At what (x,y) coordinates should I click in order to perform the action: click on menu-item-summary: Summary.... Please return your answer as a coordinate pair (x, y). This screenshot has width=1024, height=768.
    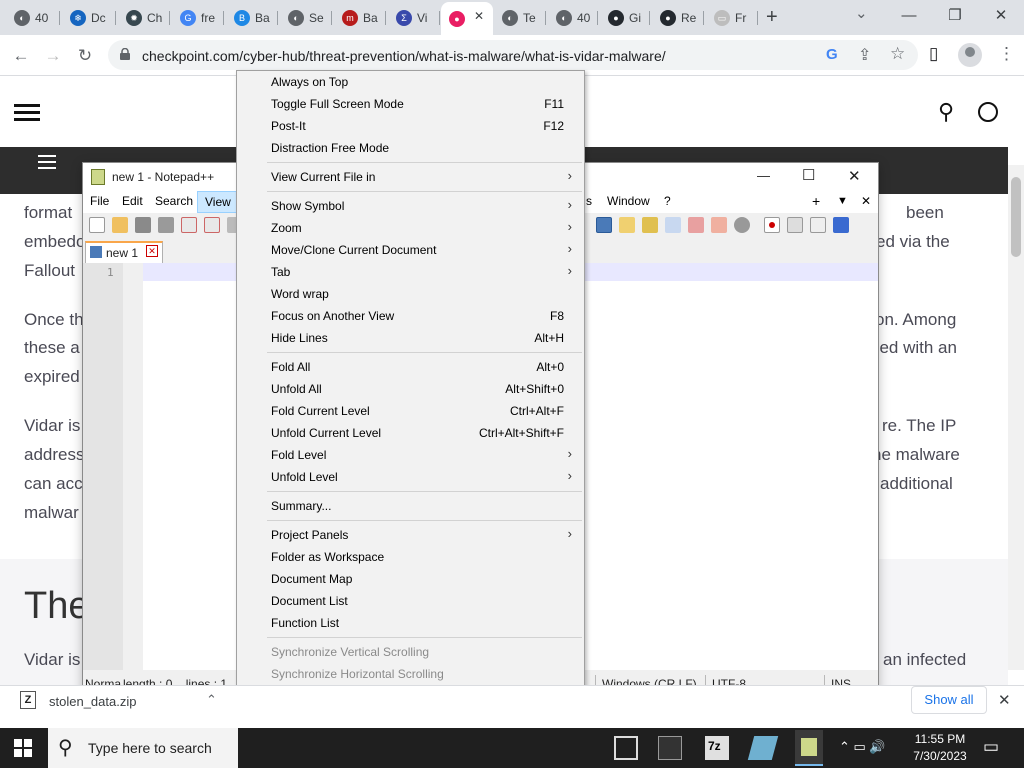
    Looking at the image, I should click on (410, 506).